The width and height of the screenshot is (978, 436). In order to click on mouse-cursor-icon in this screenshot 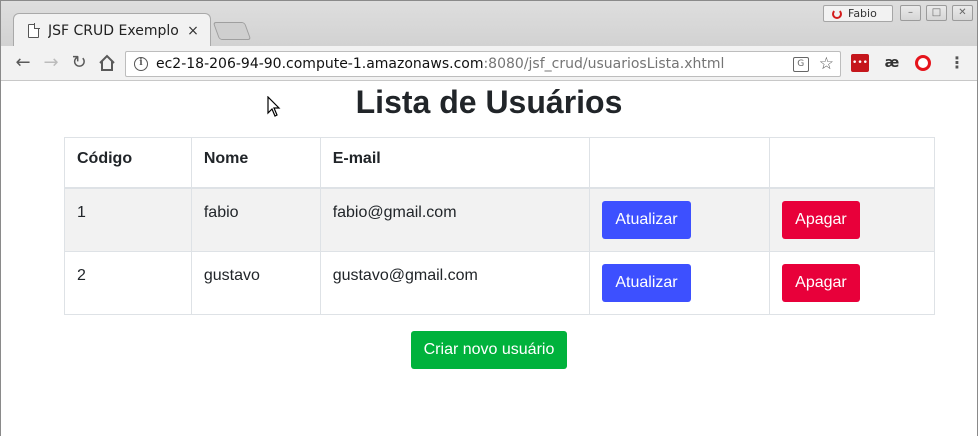, I will do `click(274, 106)`.